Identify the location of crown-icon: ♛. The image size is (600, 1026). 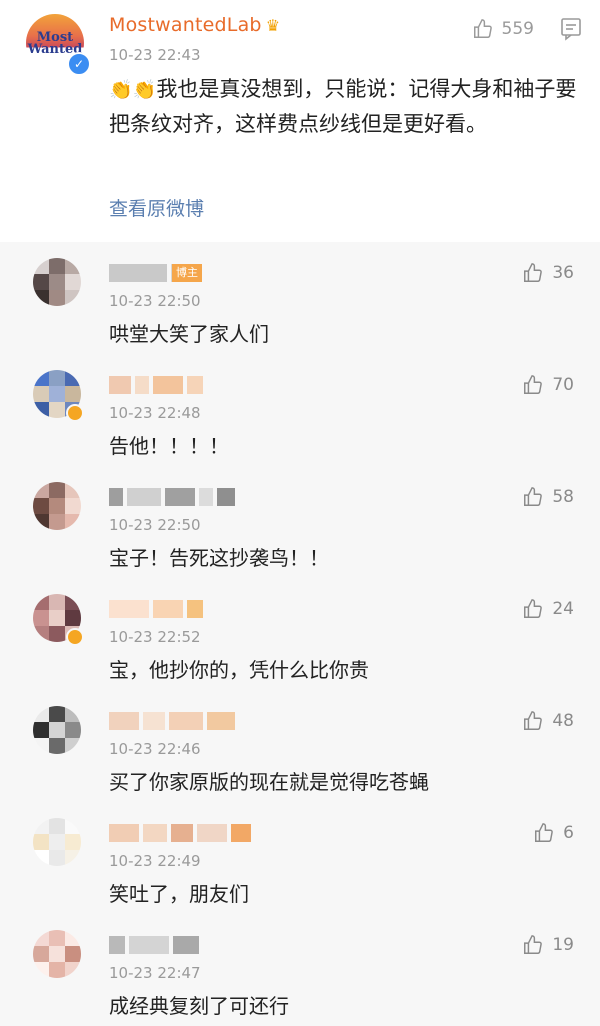
(273, 25).